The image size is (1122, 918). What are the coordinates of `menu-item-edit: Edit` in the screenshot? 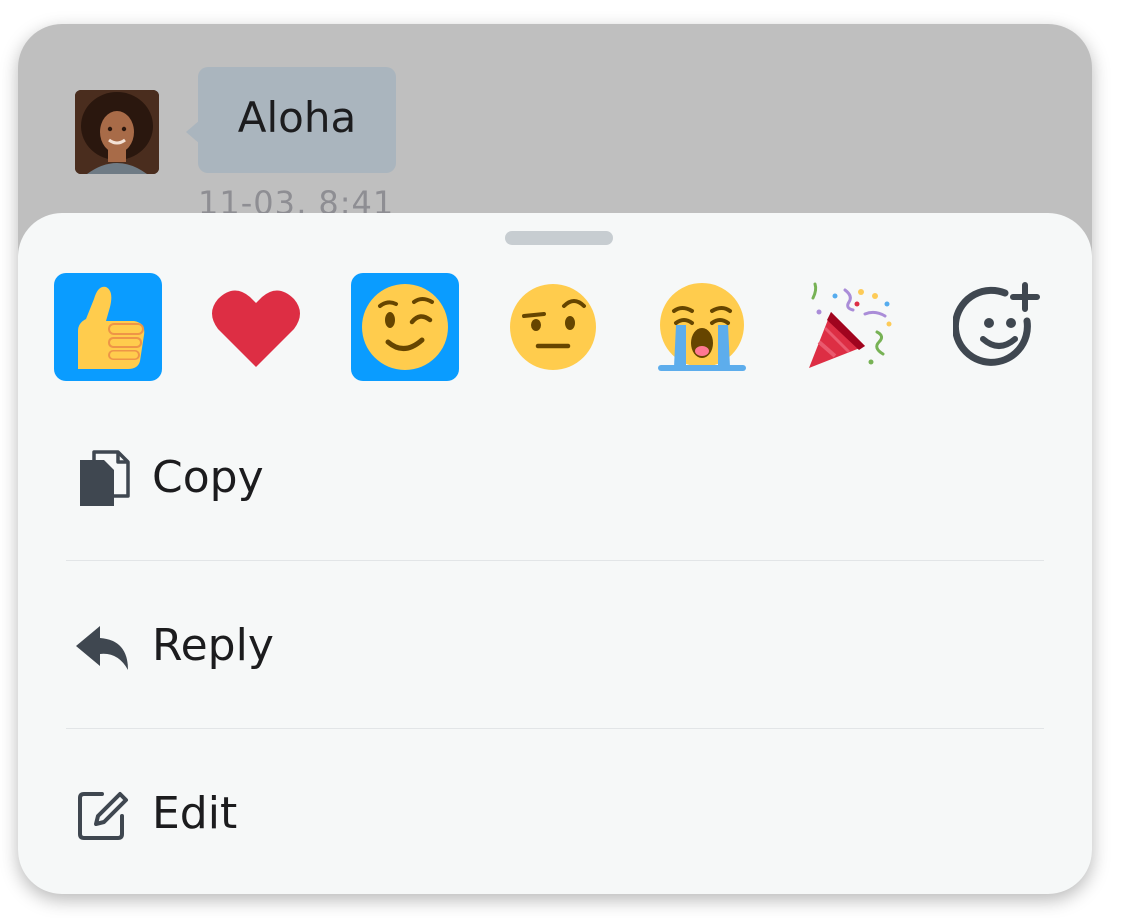 It's located at (555, 814).